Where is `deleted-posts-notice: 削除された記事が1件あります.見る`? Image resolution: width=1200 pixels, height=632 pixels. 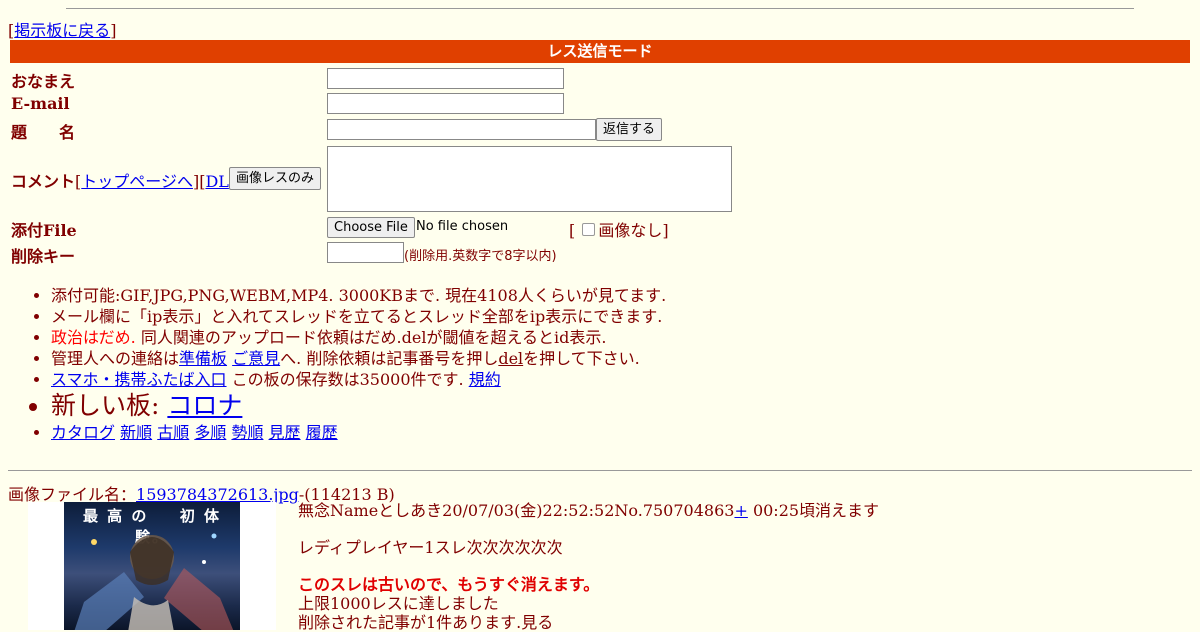 deleted-posts-notice: 削除された記事が1件あります.見る is located at coordinates (426, 622).